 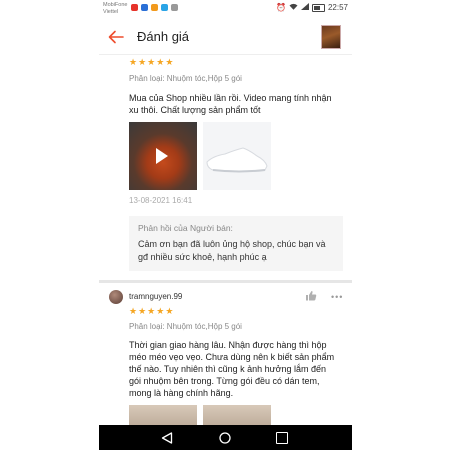 What do you see at coordinates (167, 438) in the screenshot?
I see `triangle-back-icon` at bounding box center [167, 438].